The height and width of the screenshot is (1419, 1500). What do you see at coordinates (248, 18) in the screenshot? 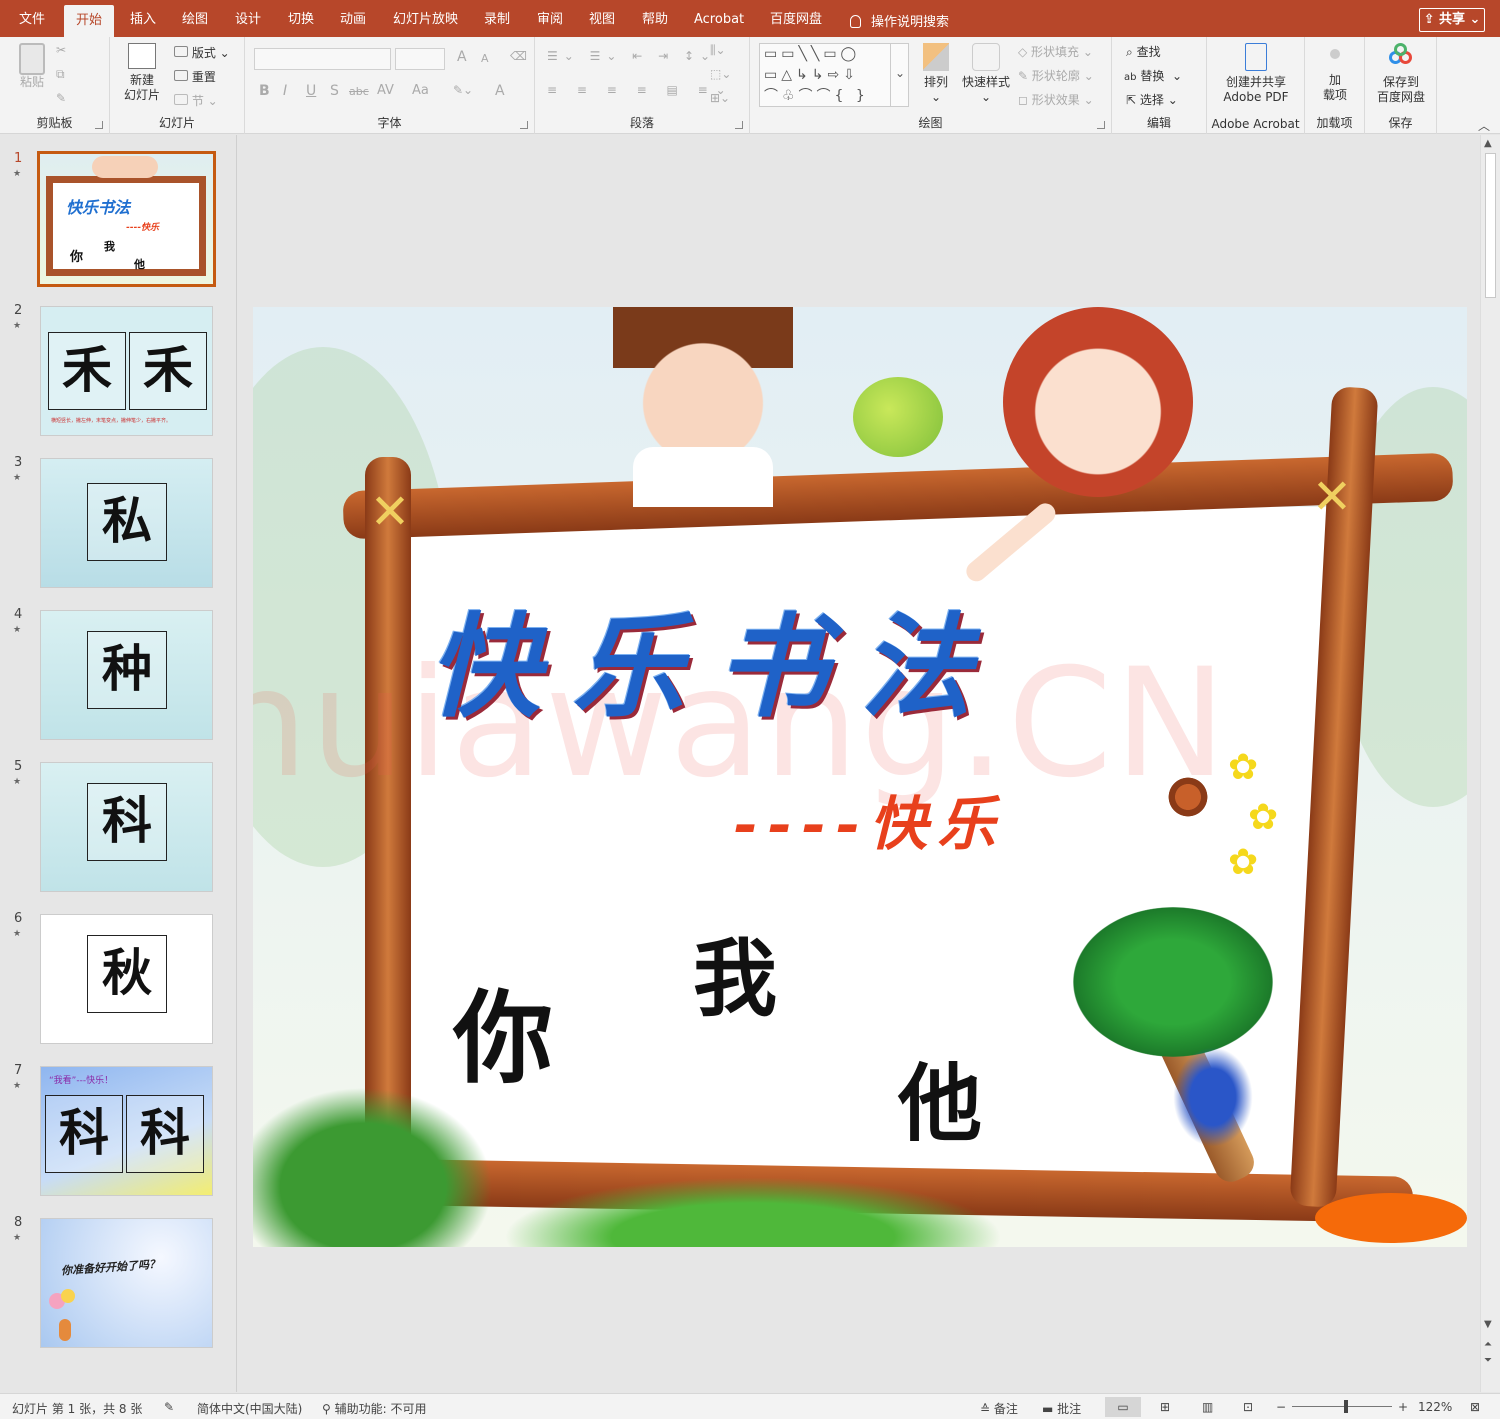
I see `tab-design: 设计` at bounding box center [248, 18].